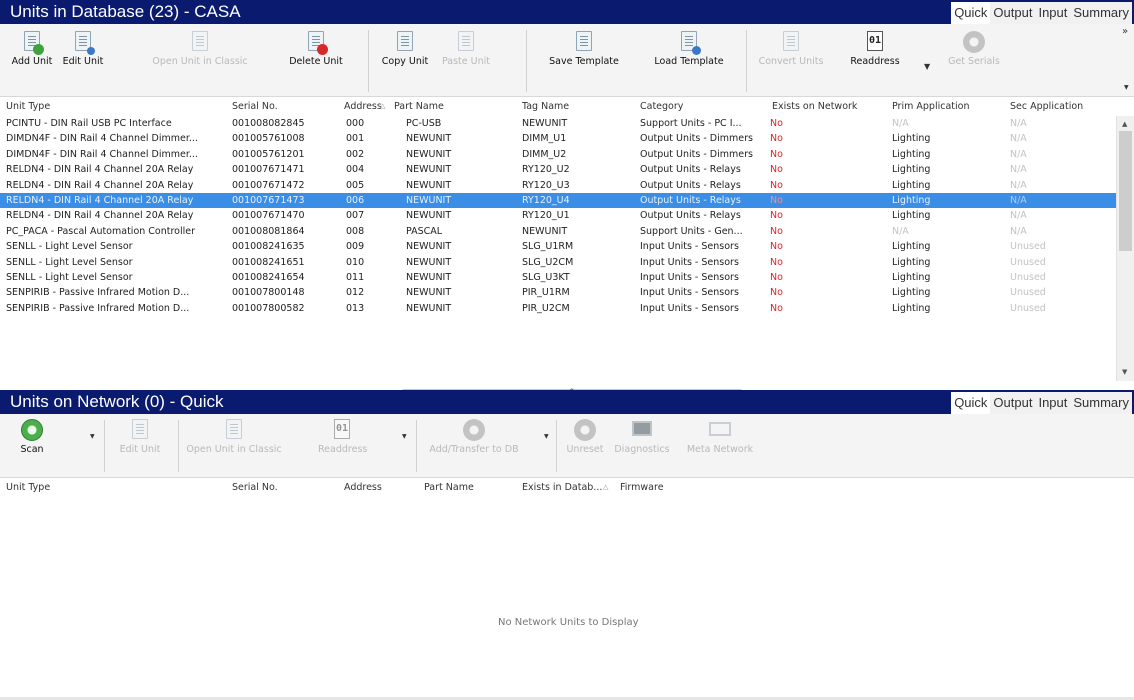  I want to click on cell-address: 011, so click(355, 277).